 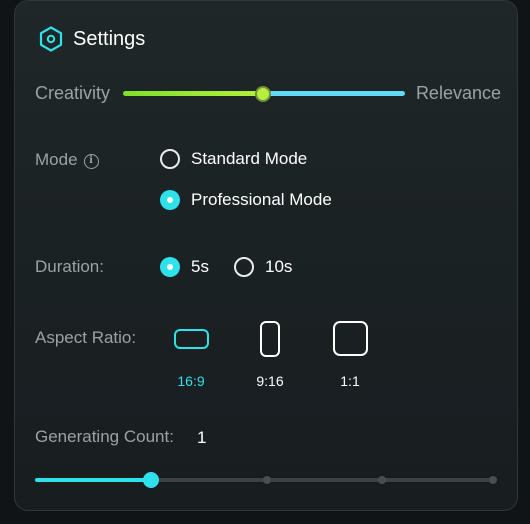 What do you see at coordinates (93, 480) in the screenshot?
I see `count-track-active` at bounding box center [93, 480].